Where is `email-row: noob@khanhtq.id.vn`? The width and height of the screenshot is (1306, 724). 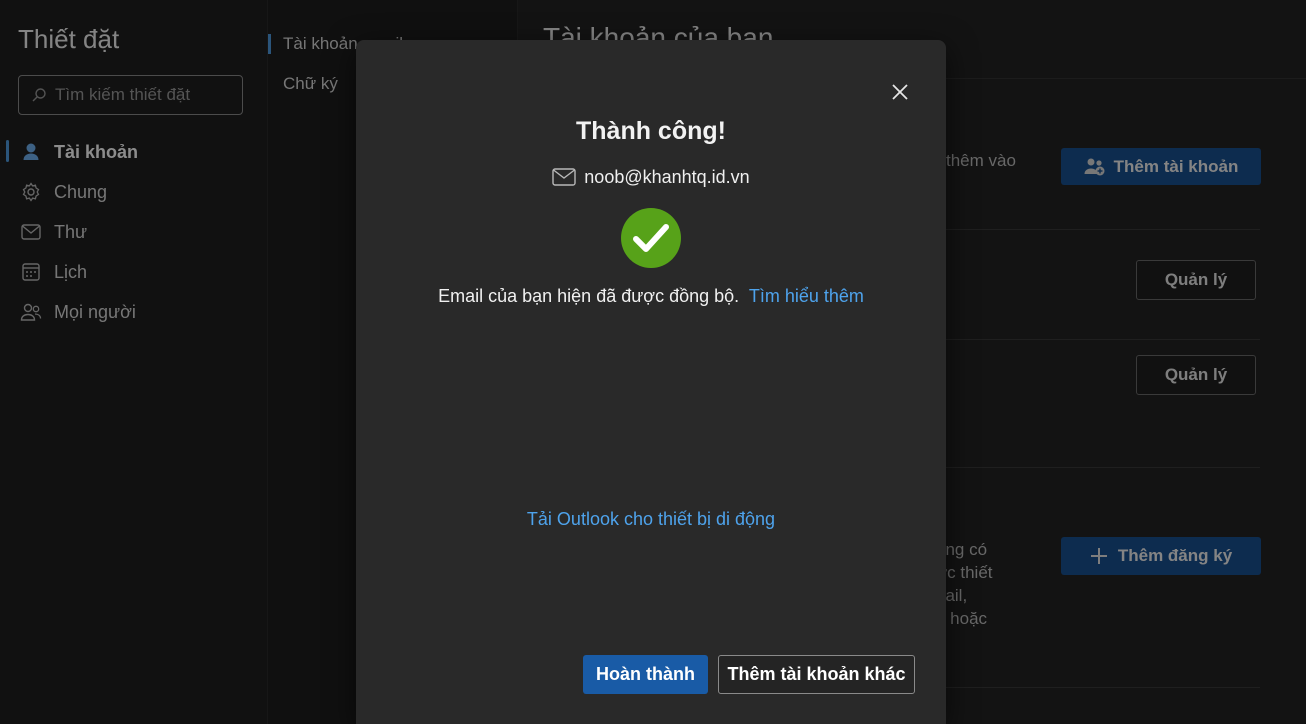 email-row: noob@khanhtq.id.vn is located at coordinates (651, 177).